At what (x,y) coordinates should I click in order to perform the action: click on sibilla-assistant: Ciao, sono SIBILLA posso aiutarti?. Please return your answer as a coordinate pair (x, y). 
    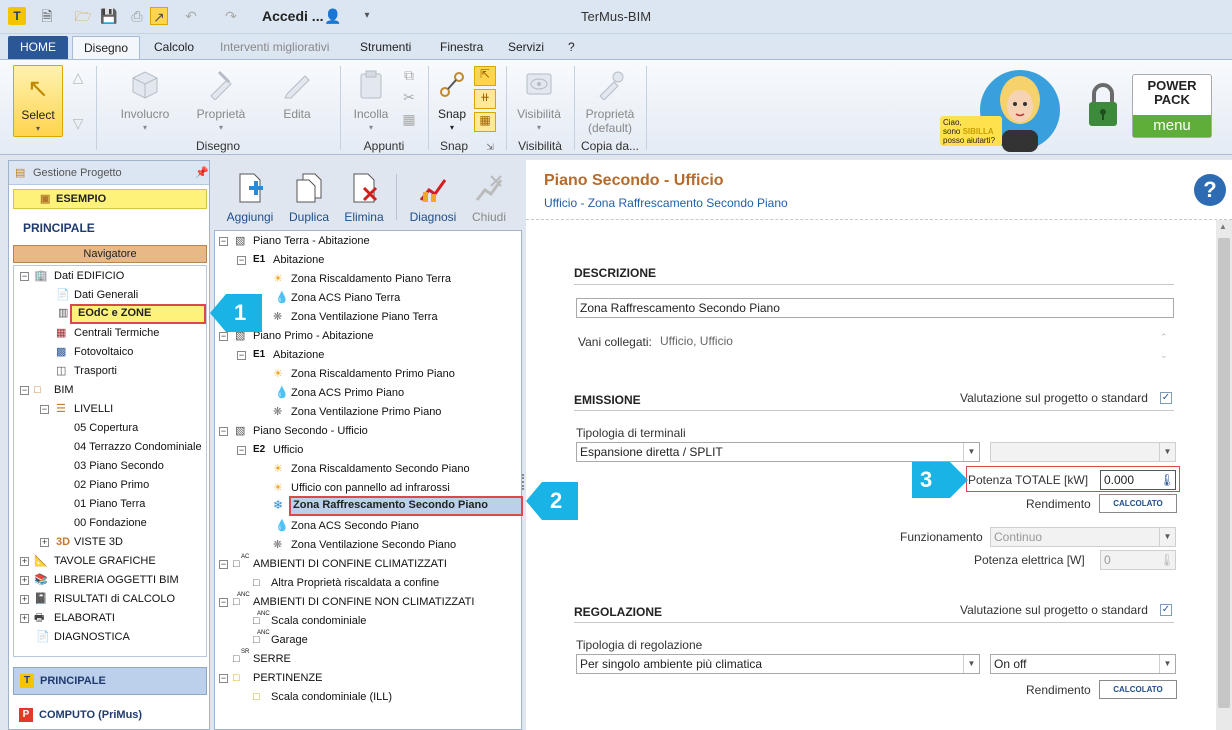
    Looking at the image, I should click on (1000, 108).